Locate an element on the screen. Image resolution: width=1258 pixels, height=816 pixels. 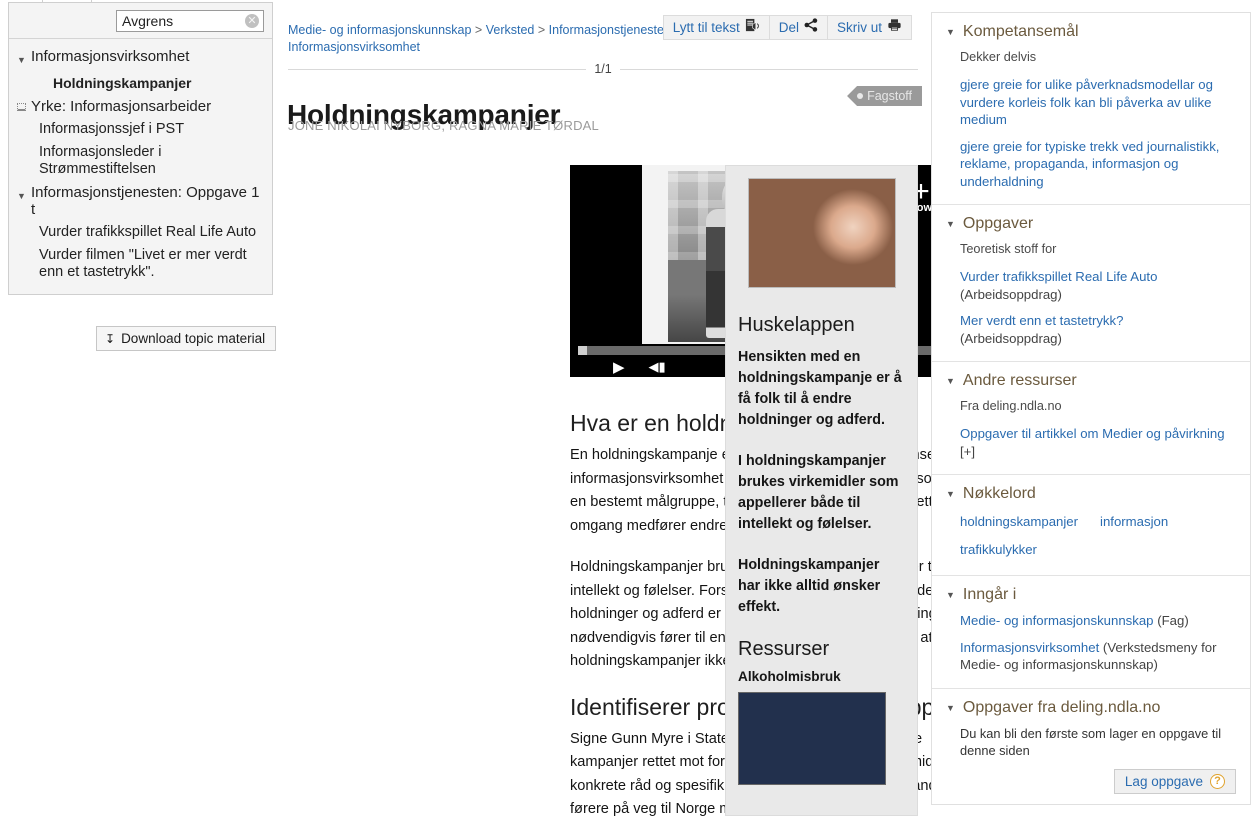
print-button: Skriv ut is located at coordinates (869, 27).